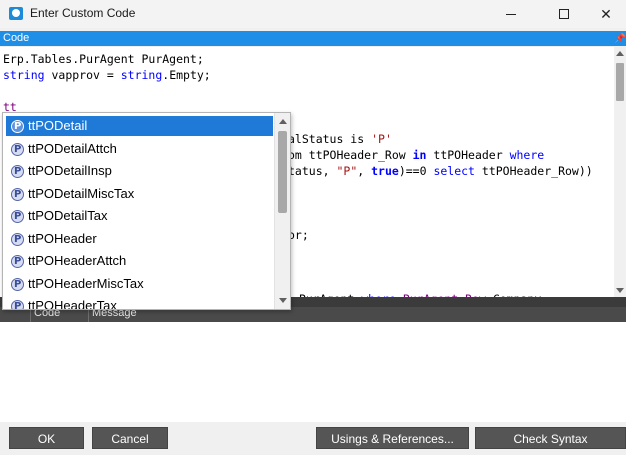  I want to click on code-token: om ttPOHeader_Row, so click(350, 155).